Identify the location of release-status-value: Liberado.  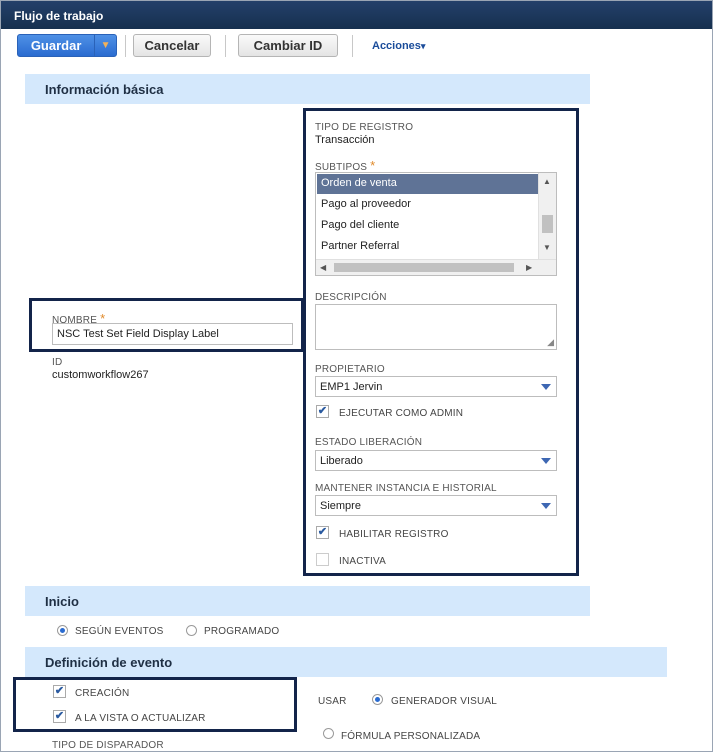
(341, 461).